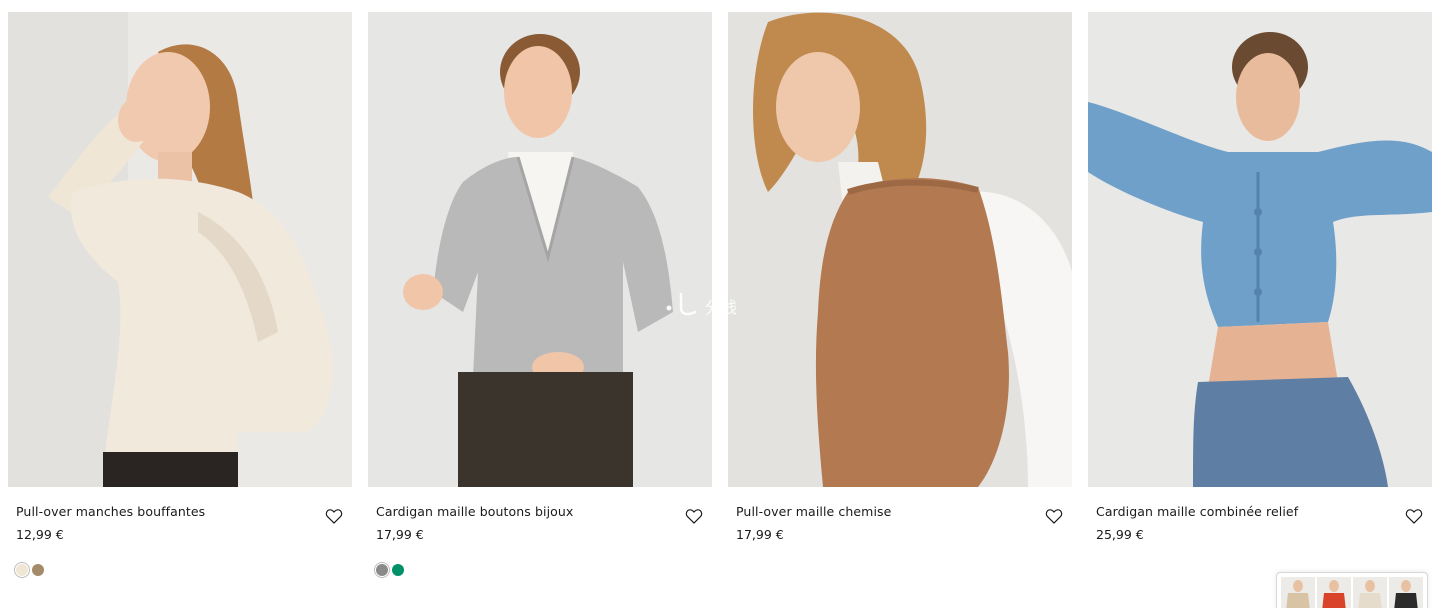 The height and width of the screenshot is (608, 1436). I want to click on recently-viewed-bar, so click(1352, 590).